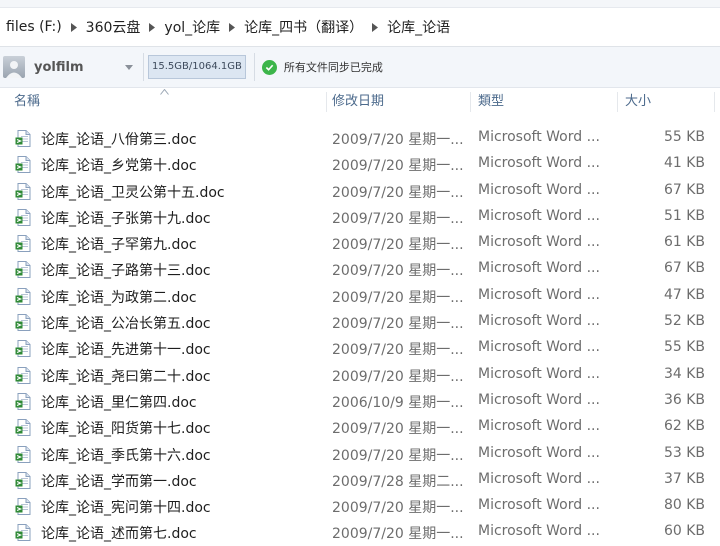 This screenshot has height=546, width=720. Describe the element at coordinates (684, 189) in the screenshot. I see `file-size: 67 KB` at that location.